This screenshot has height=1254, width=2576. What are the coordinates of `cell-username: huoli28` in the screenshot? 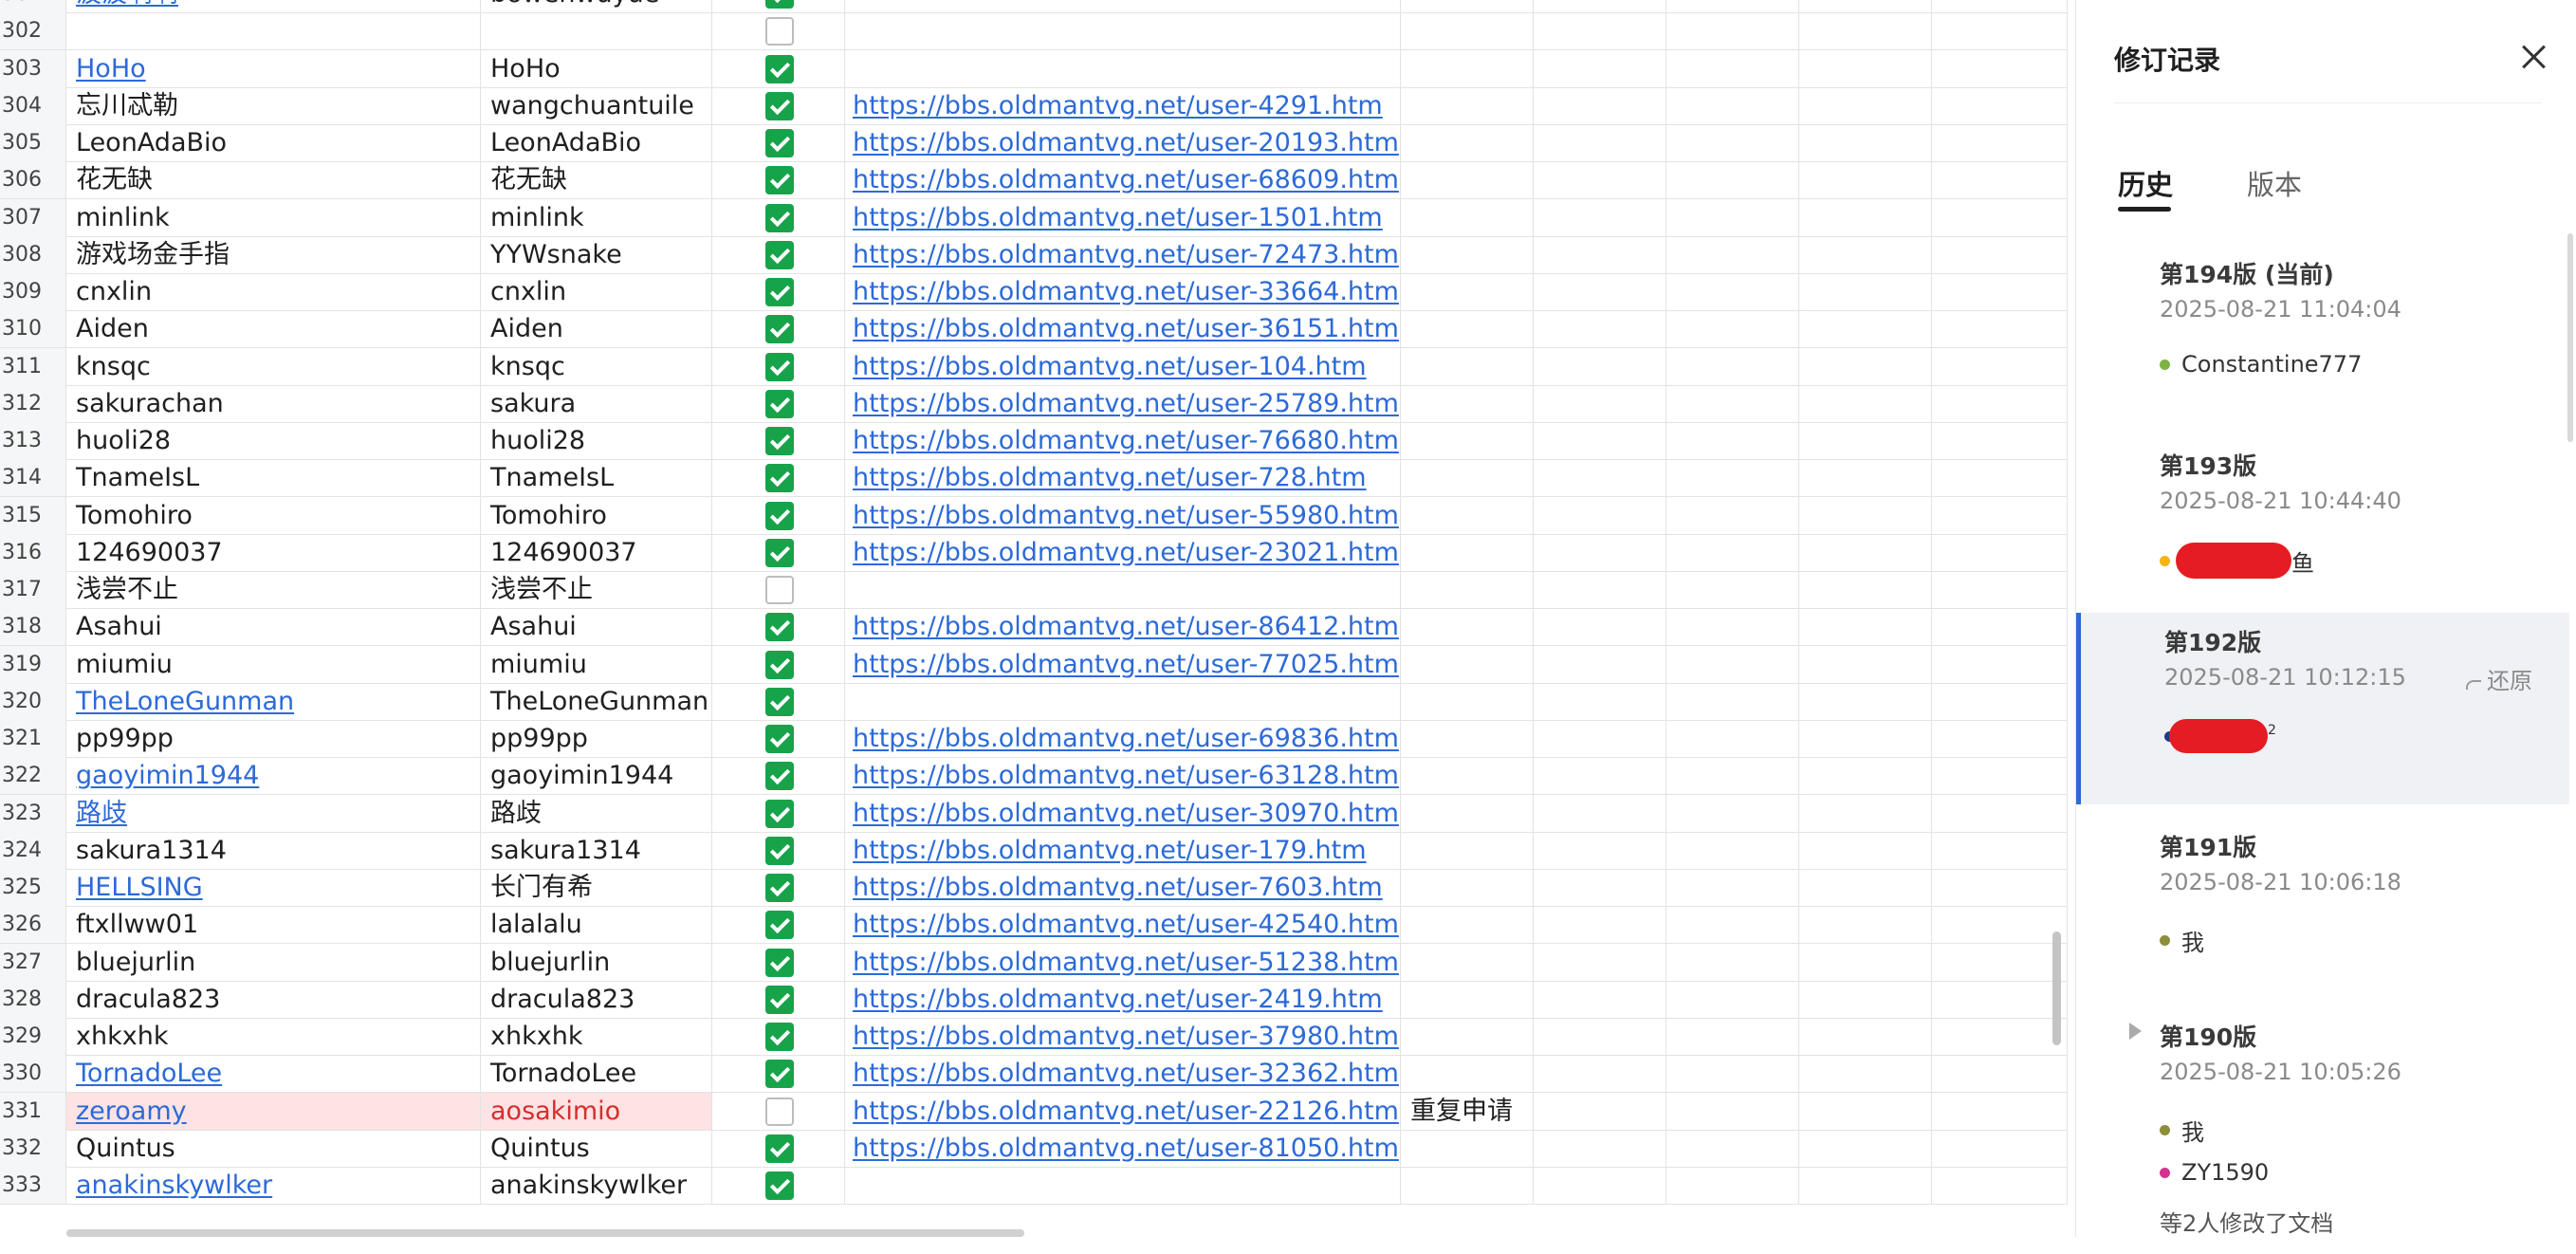 It's located at (596, 440).